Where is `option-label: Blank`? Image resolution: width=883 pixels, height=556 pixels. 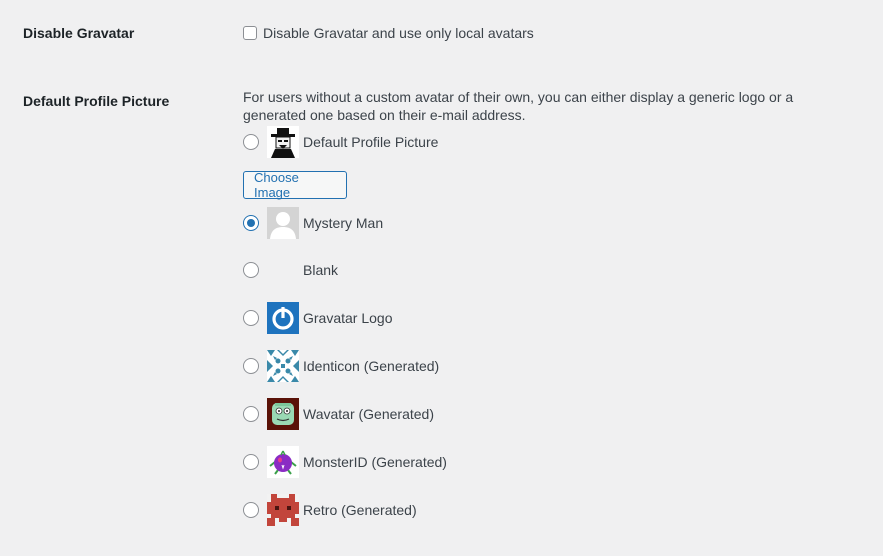
option-label: Blank is located at coordinates (320, 270).